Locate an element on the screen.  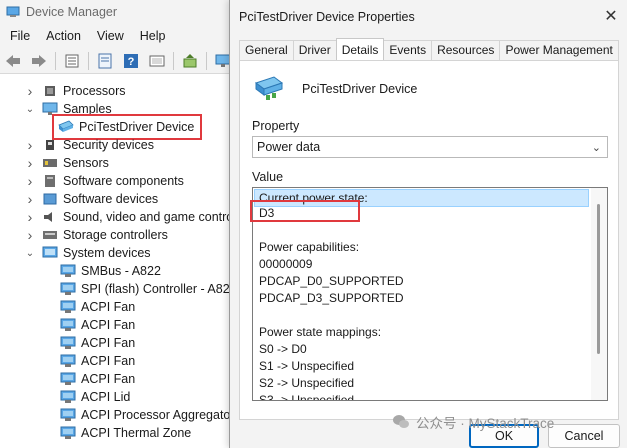
tab-driver: Driver is located at coordinates (314, 50).